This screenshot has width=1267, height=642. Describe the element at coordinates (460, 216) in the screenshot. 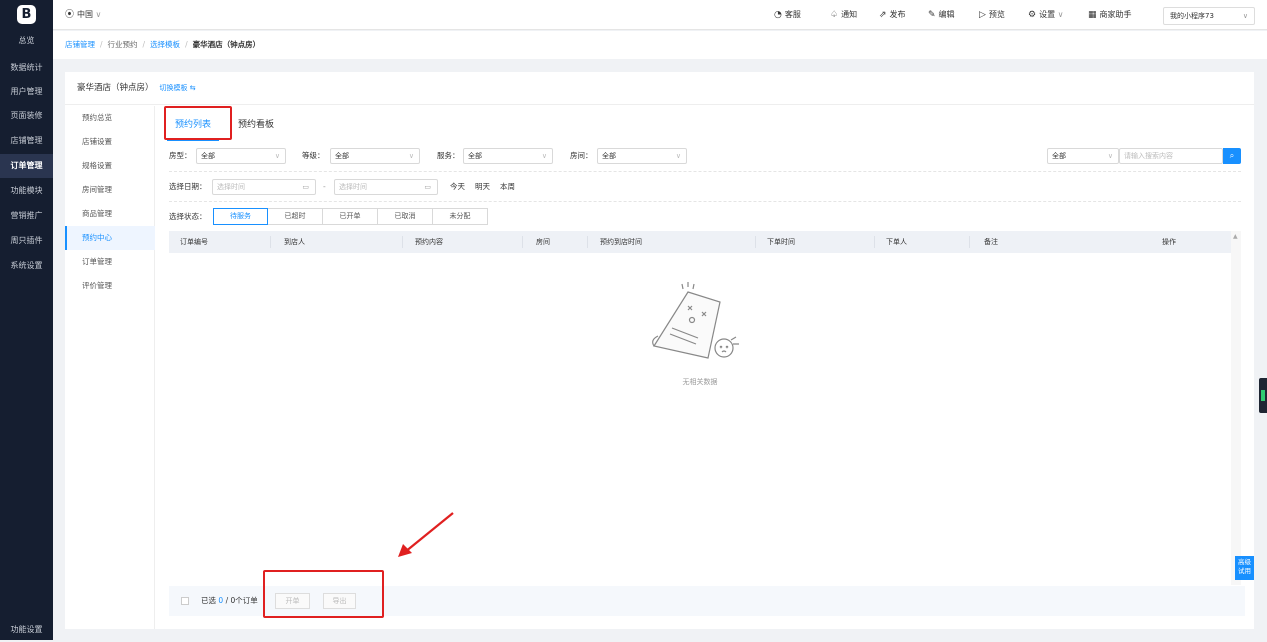

I see `status-unassigned: 未分配` at that location.